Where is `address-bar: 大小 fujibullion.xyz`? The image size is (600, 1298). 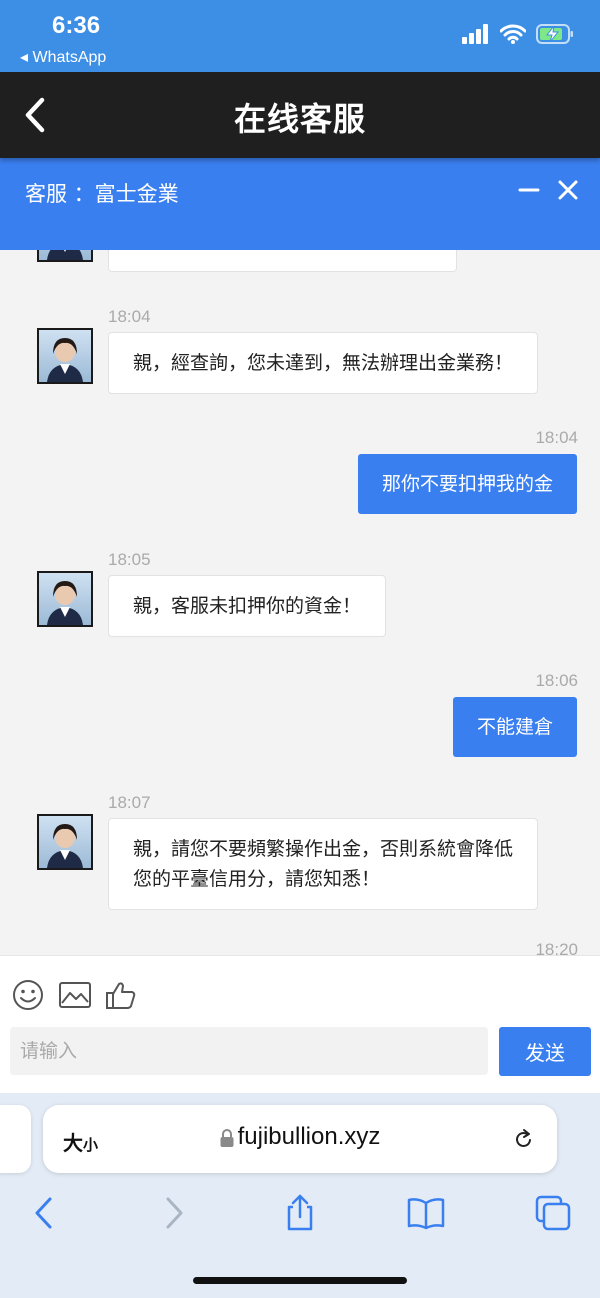 address-bar: 大小 fujibullion.xyz is located at coordinates (300, 1139).